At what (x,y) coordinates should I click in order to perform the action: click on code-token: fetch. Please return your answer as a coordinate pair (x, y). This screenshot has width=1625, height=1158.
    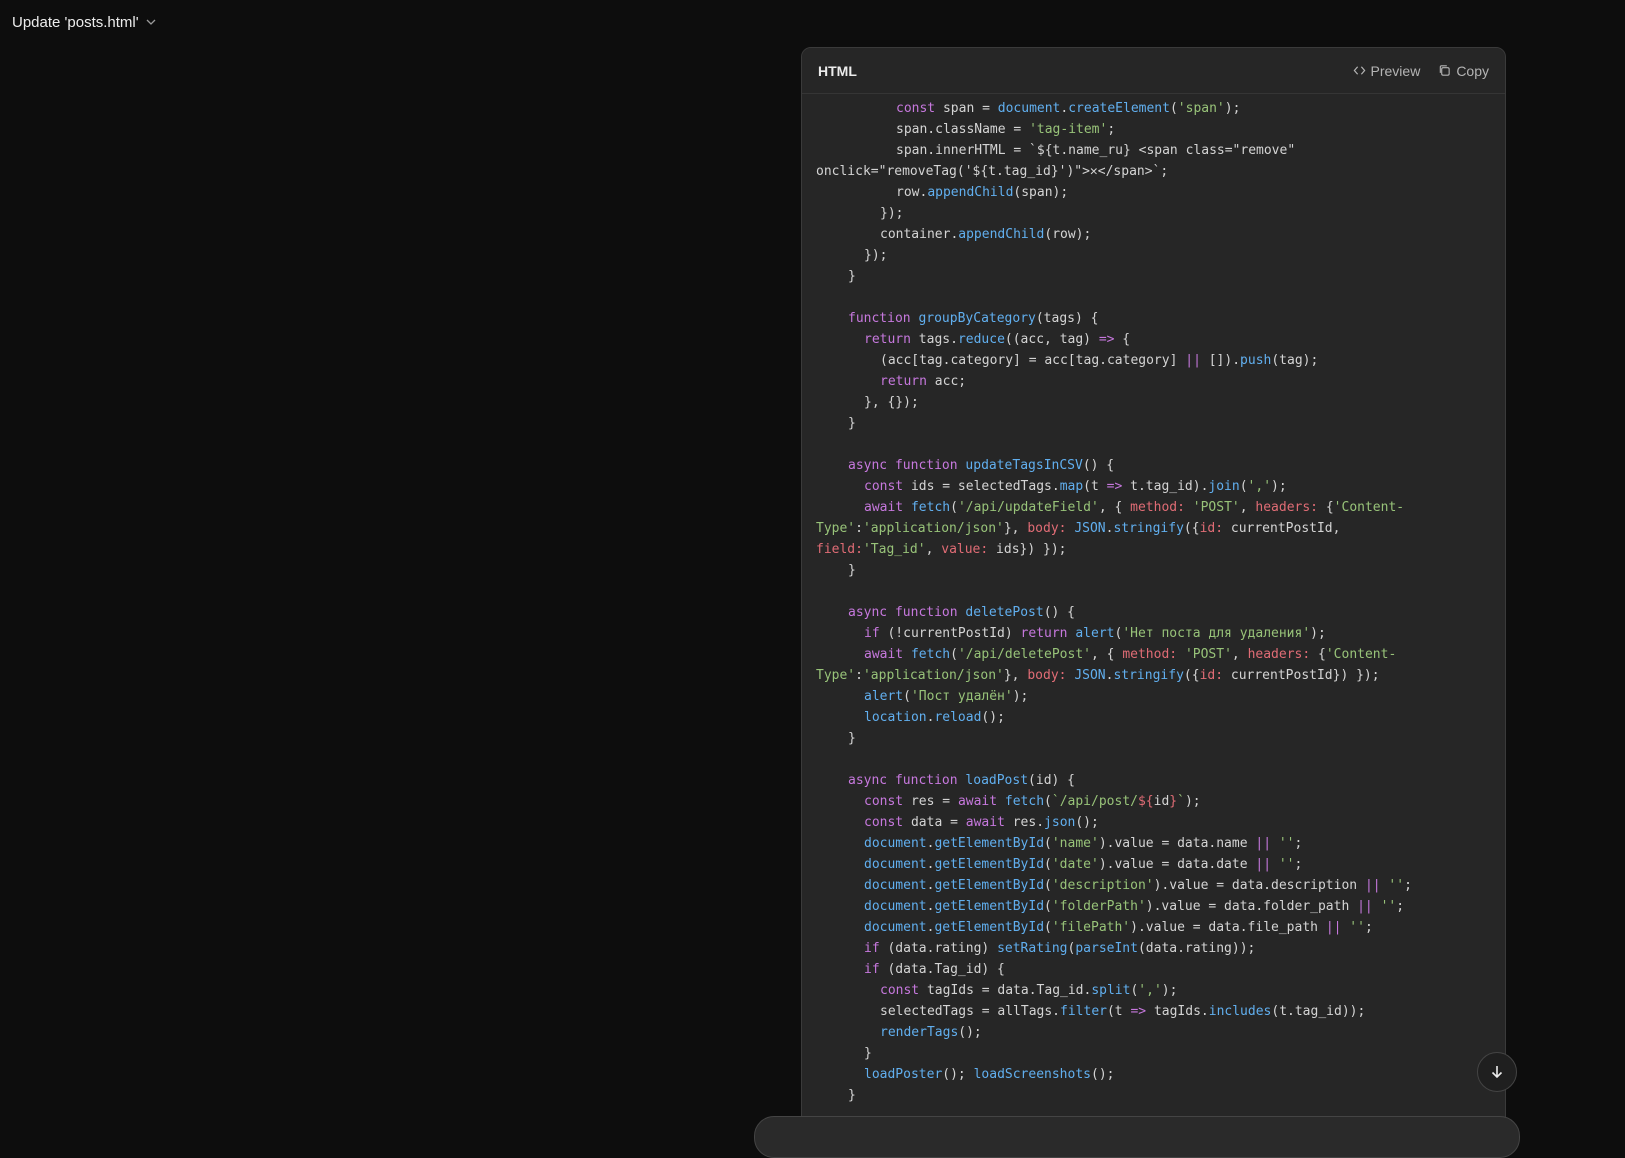
    Looking at the image, I should click on (1024, 801).